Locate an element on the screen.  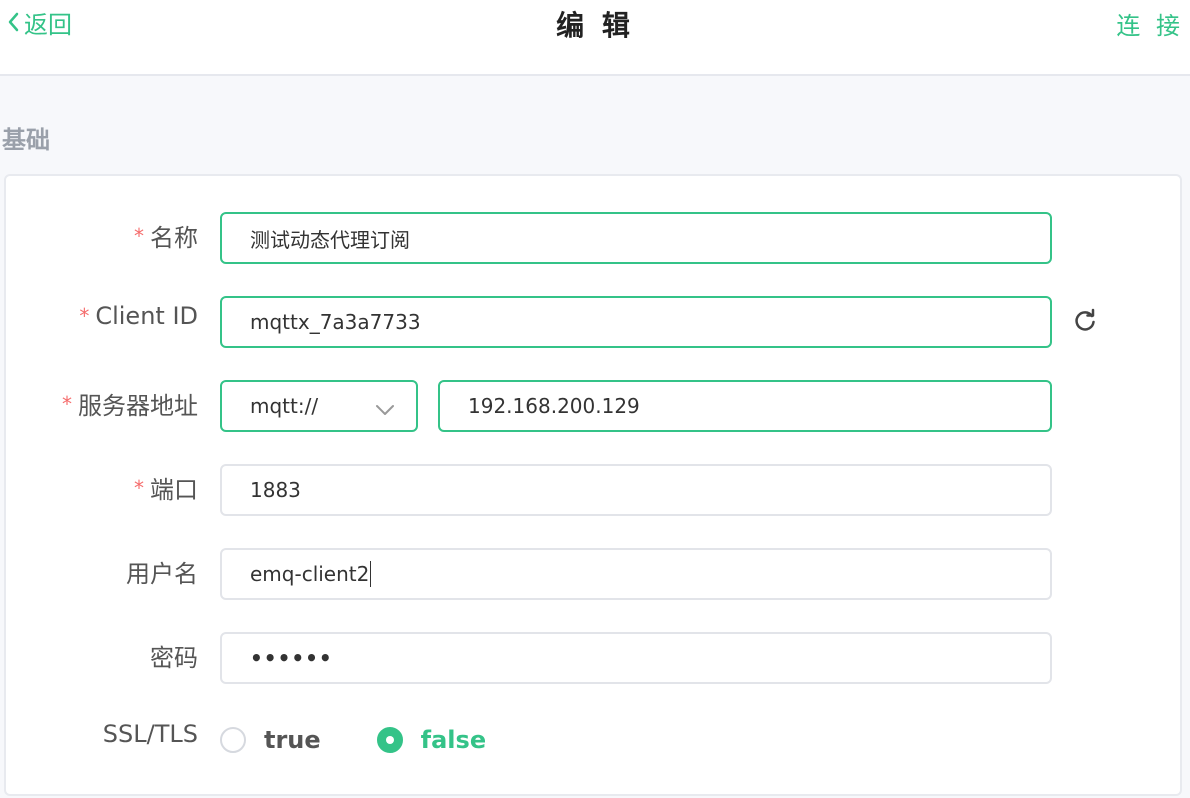
server-label: * 服务器地址 is located at coordinates (130, 406).